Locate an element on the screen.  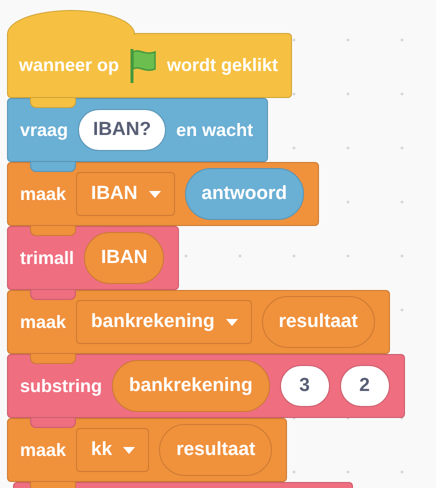
variable-dropdown: bankrekening is located at coordinates (164, 322).